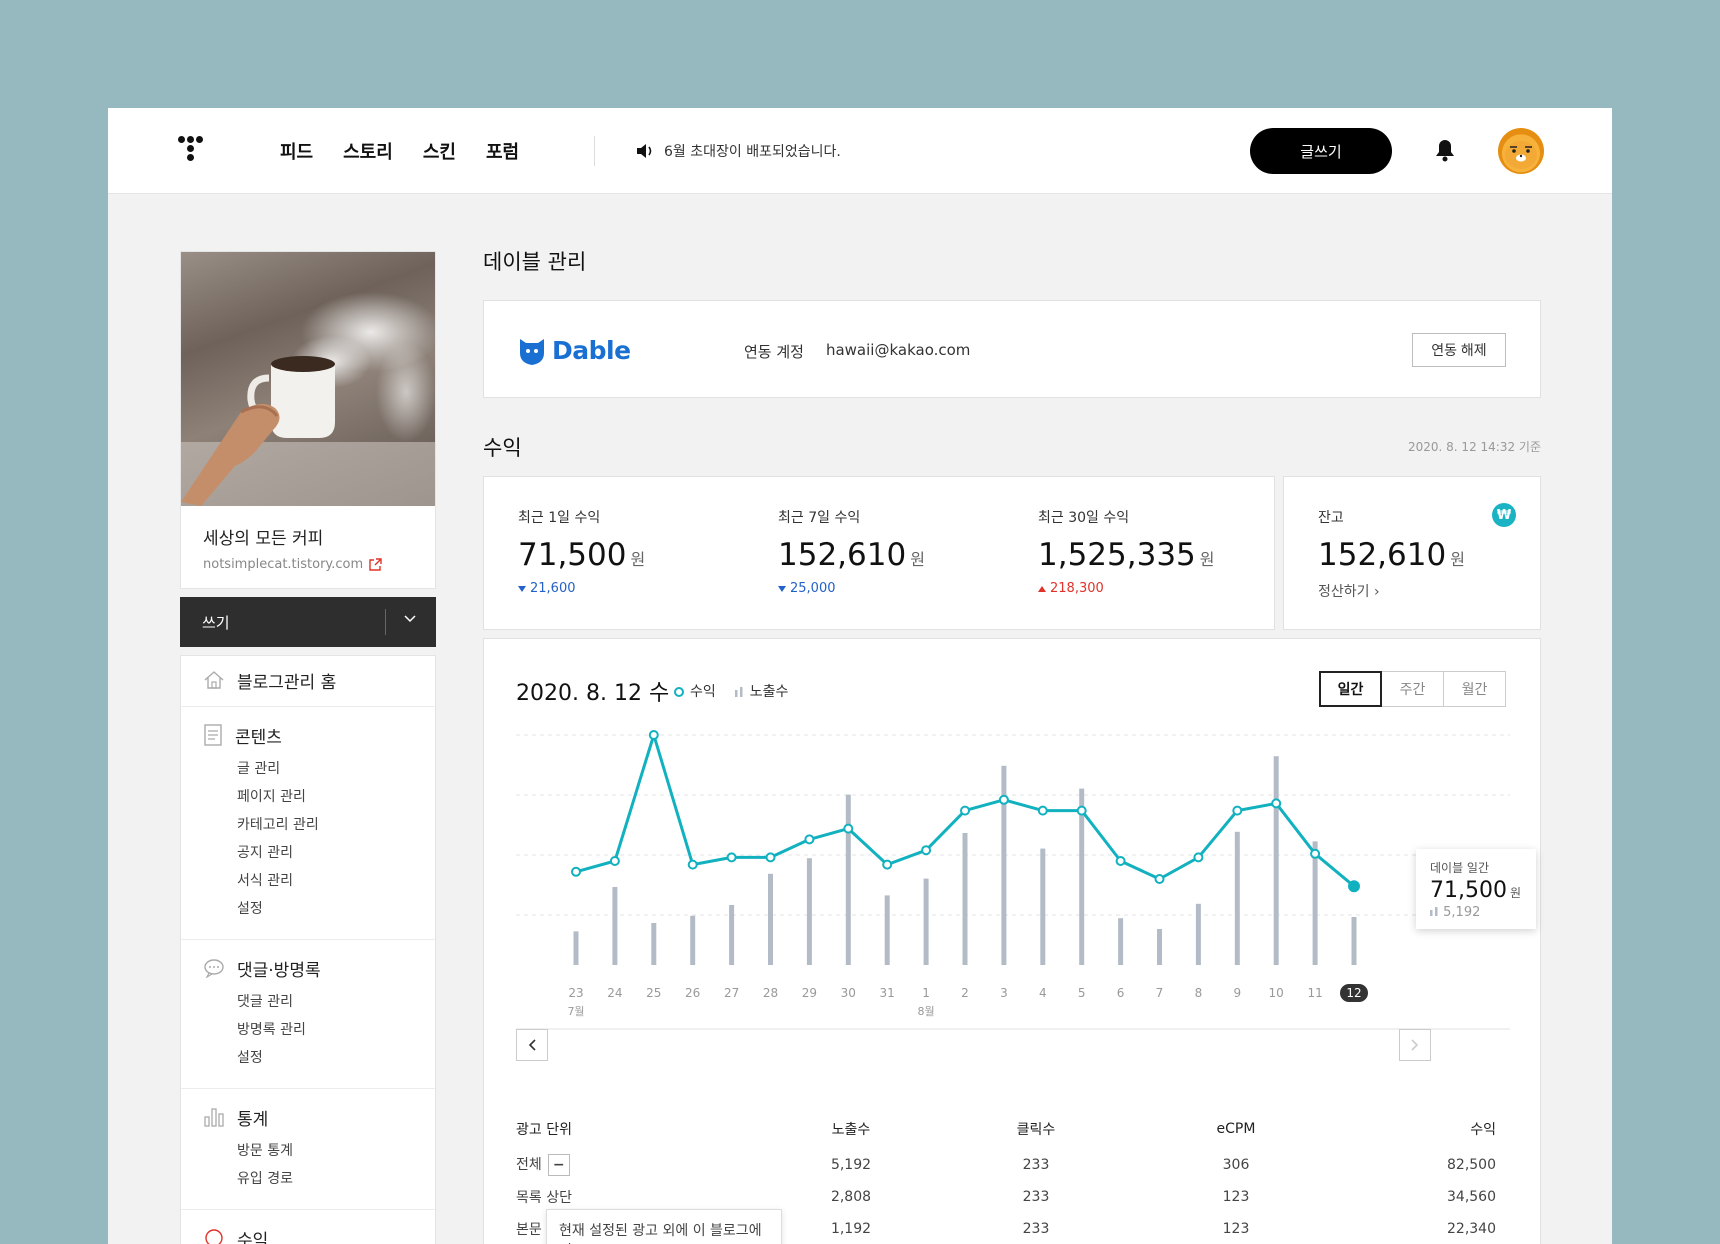  What do you see at coordinates (279, 970) in the screenshot?
I see `menu-comments-title: 댓글·방명록` at bounding box center [279, 970].